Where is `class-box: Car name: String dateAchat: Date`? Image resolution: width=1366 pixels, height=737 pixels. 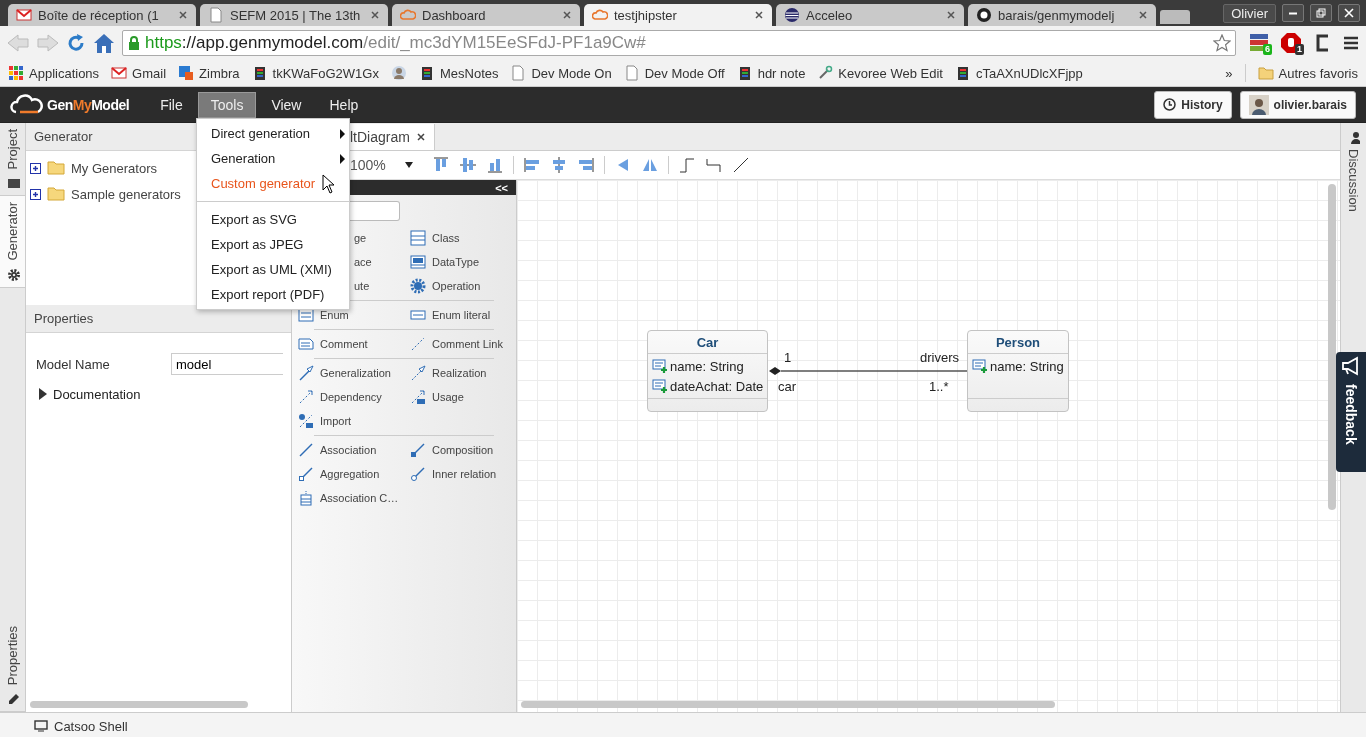 class-box: Car name: String dateAchat: Date is located at coordinates (707, 371).